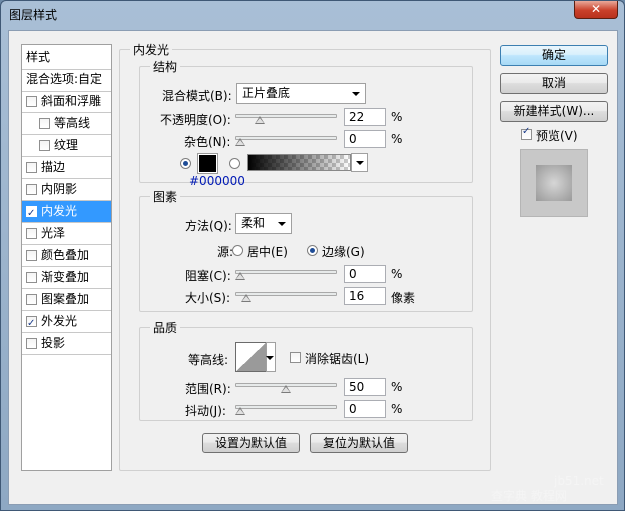  I want to click on style-item-11: 投影, so click(66, 343).